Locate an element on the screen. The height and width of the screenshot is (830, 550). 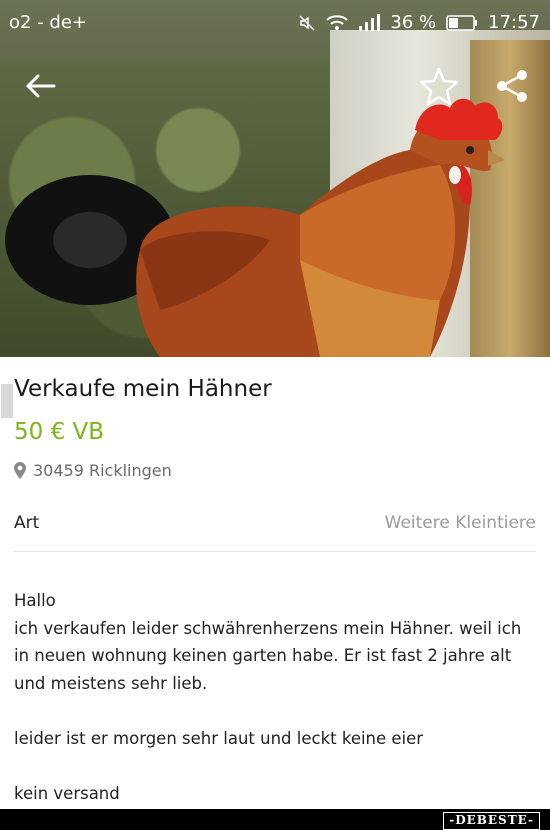
mute-icon is located at coordinates (307, 23).